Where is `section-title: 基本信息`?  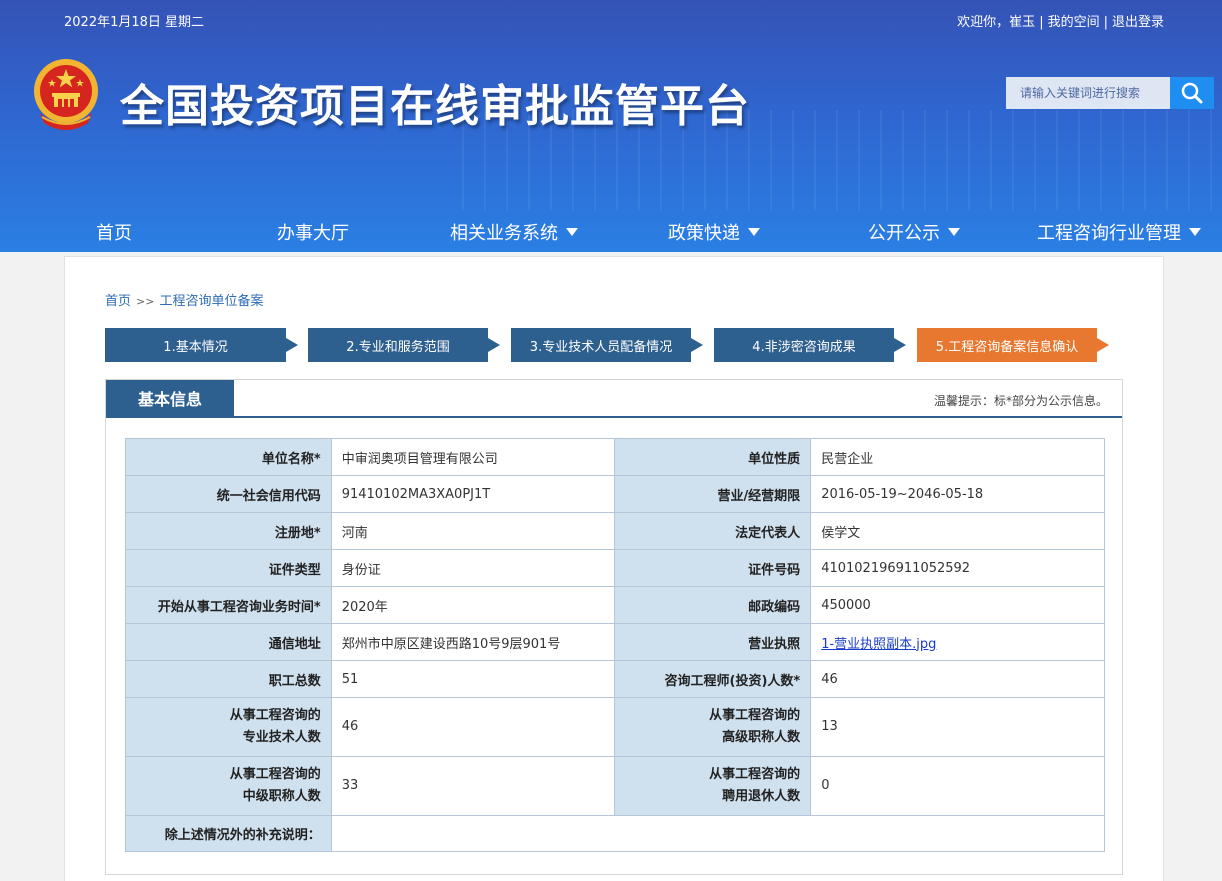
section-title: 基本信息 is located at coordinates (170, 398).